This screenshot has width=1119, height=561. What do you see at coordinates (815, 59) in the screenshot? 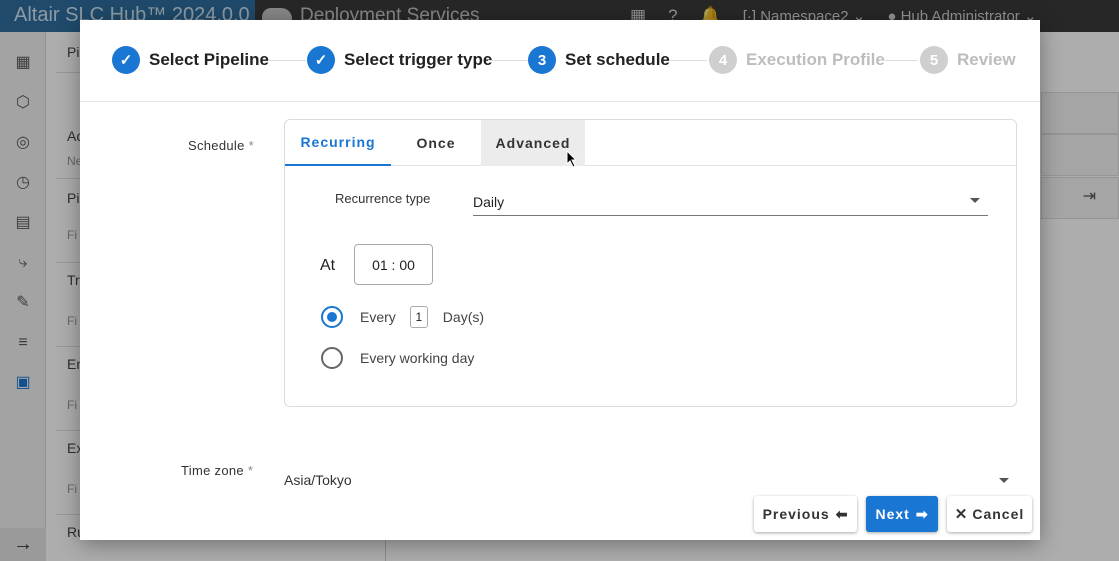
I see `step-label: Execution Profile` at bounding box center [815, 59].